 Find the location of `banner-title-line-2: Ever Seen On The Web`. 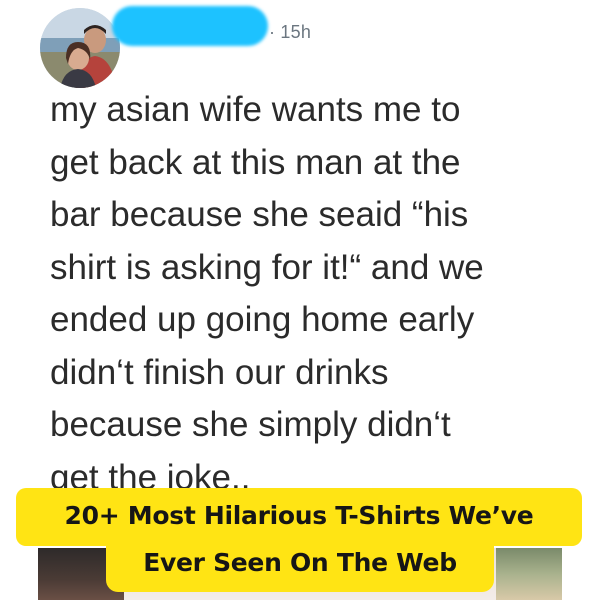

banner-title-line-2: Ever Seen On The Web is located at coordinates (300, 562).